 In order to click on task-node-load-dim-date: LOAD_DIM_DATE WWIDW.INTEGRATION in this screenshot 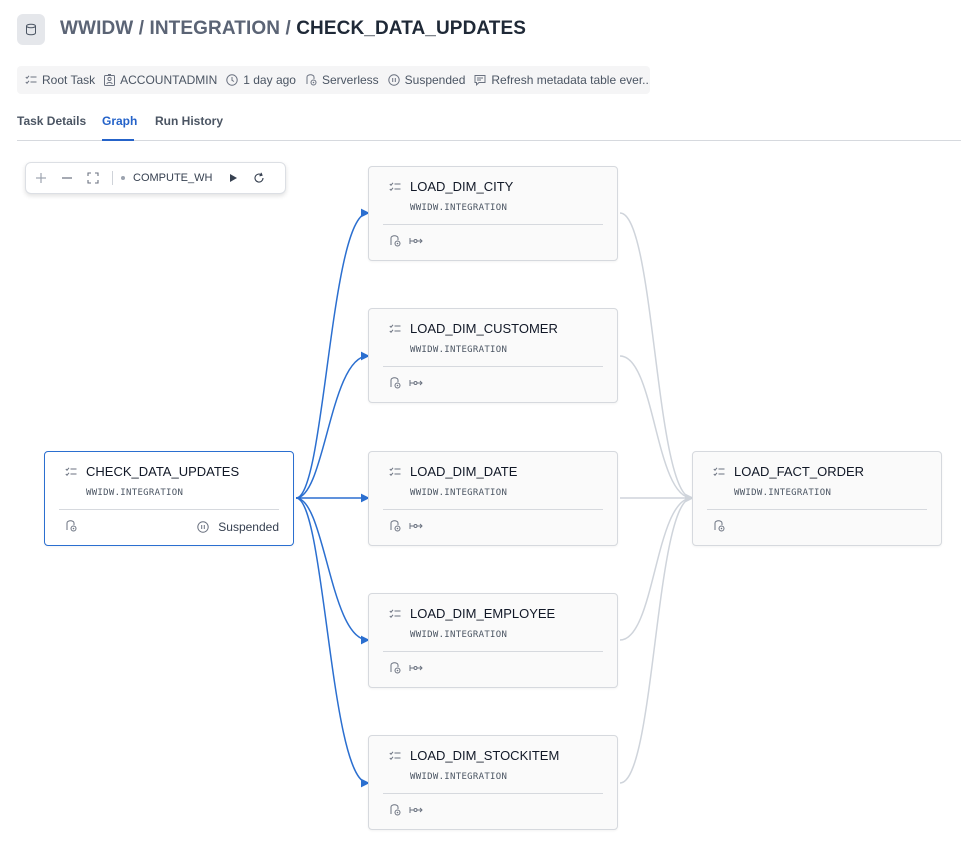, I will do `click(493, 498)`.